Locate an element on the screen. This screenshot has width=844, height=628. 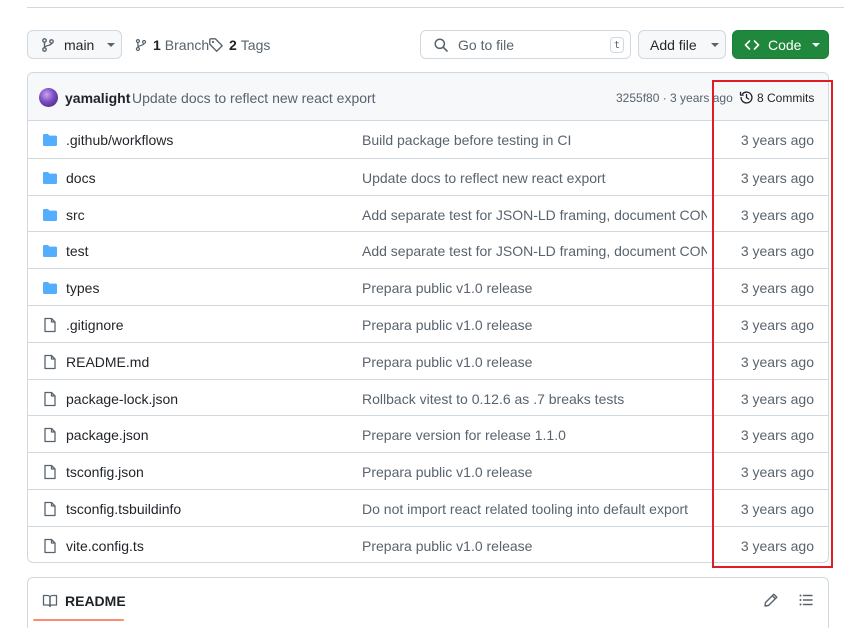
file-name-link: vite.config.ts is located at coordinates (105, 546).